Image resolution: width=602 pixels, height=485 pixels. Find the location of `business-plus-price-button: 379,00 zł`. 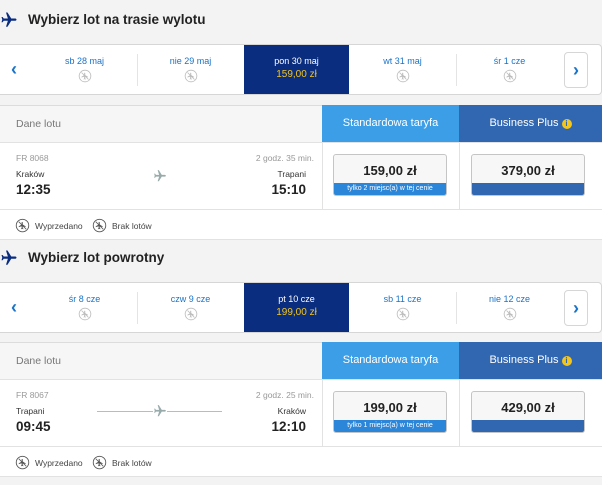

business-plus-price-button: 379,00 zł is located at coordinates (528, 175).